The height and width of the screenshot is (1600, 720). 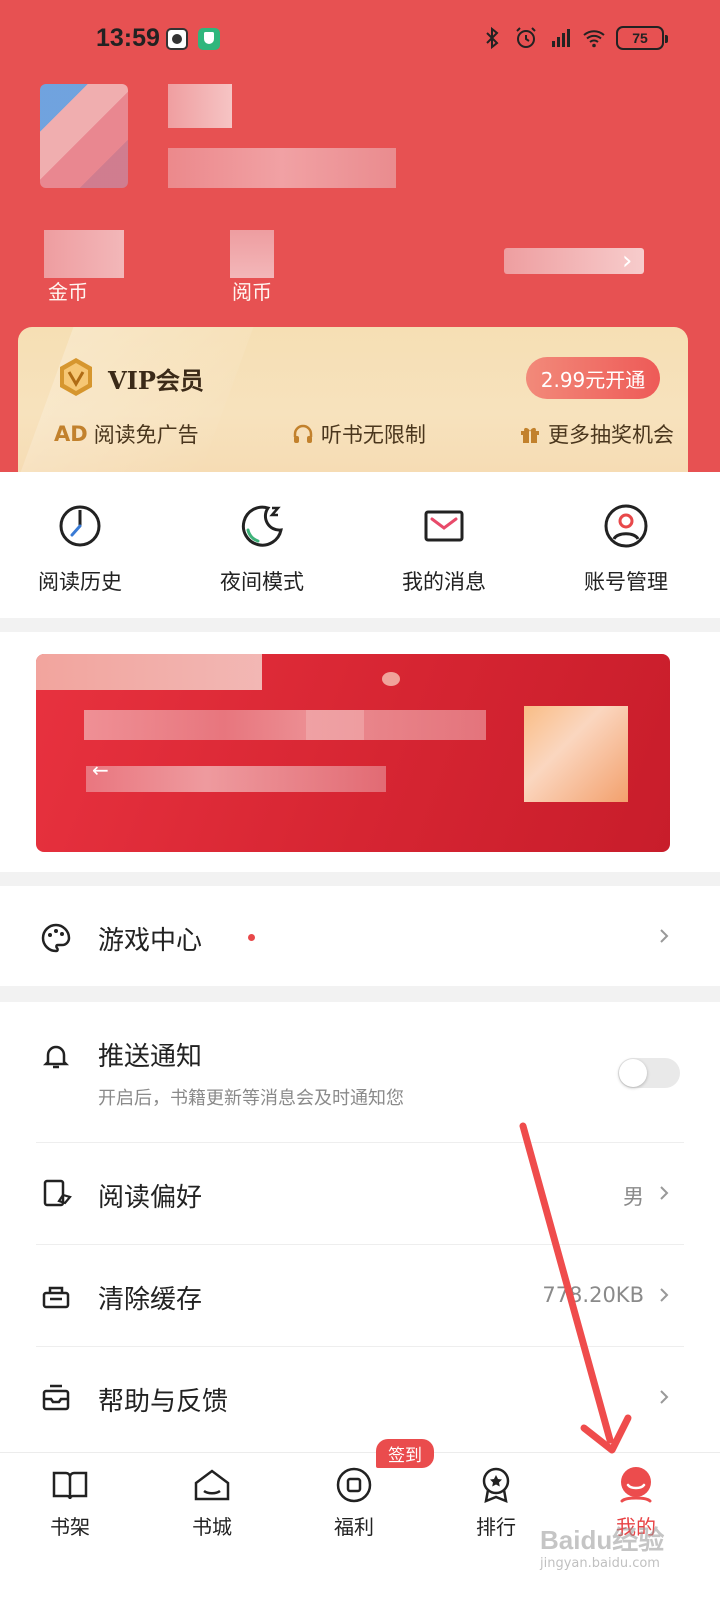 What do you see at coordinates (360, 1295) in the screenshot?
I see `clear-cache-row: 清除缓存 778.20KB` at bounding box center [360, 1295].